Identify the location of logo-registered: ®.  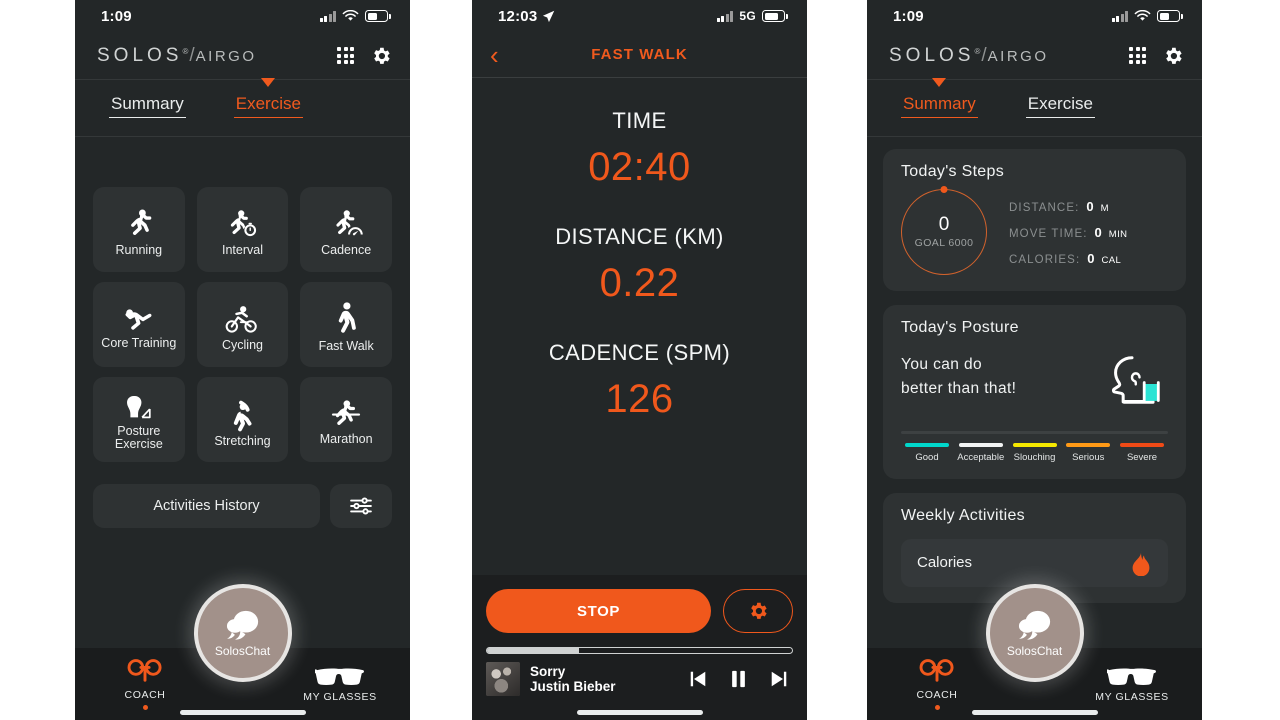
(185, 51).